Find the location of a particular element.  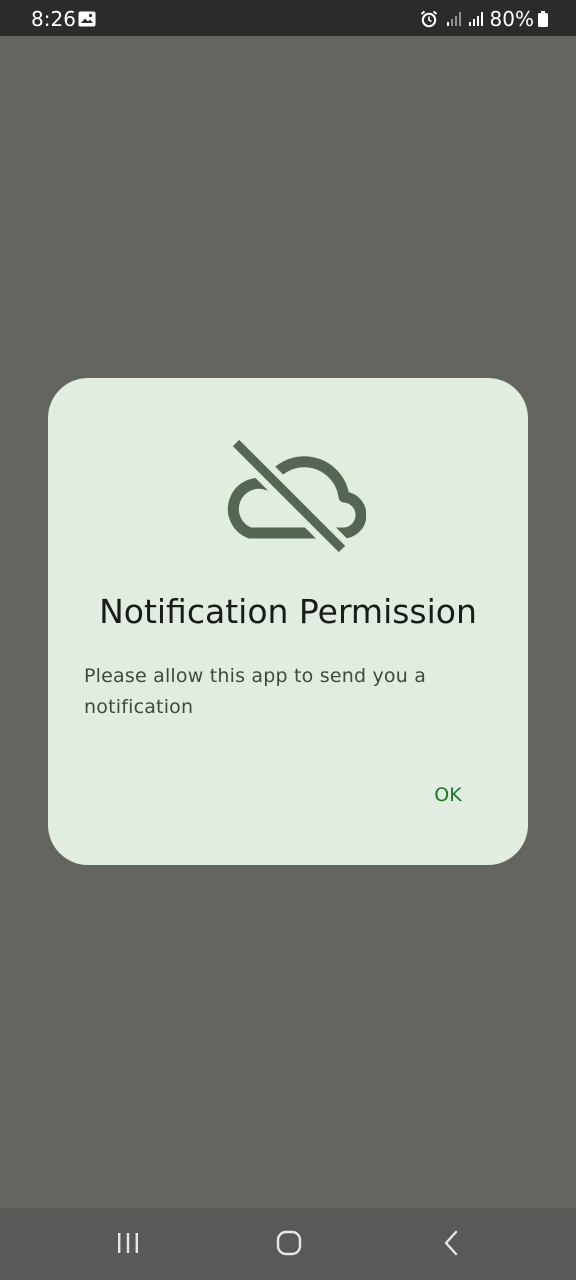

battery-icon is located at coordinates (543, 19).